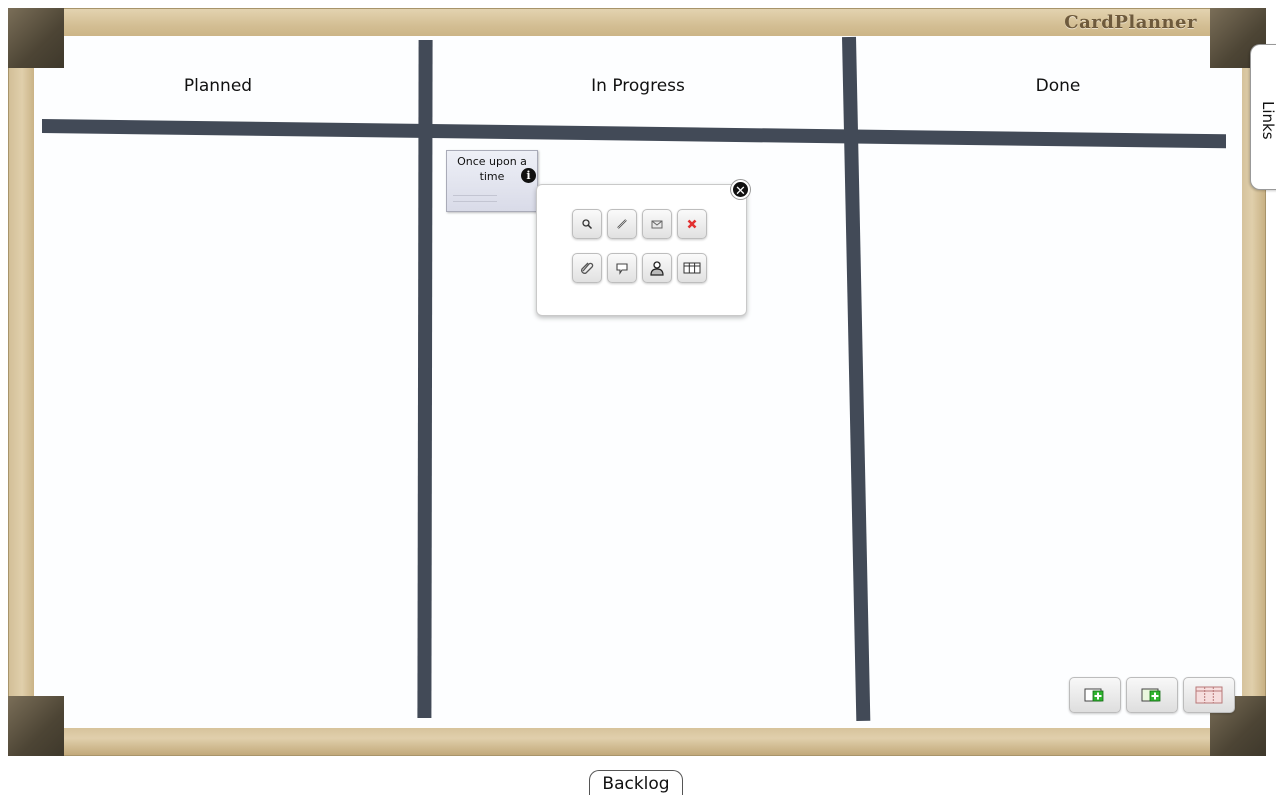 The image size is (1276, 795). I want to click on add-card-button, so click(1095, 695).